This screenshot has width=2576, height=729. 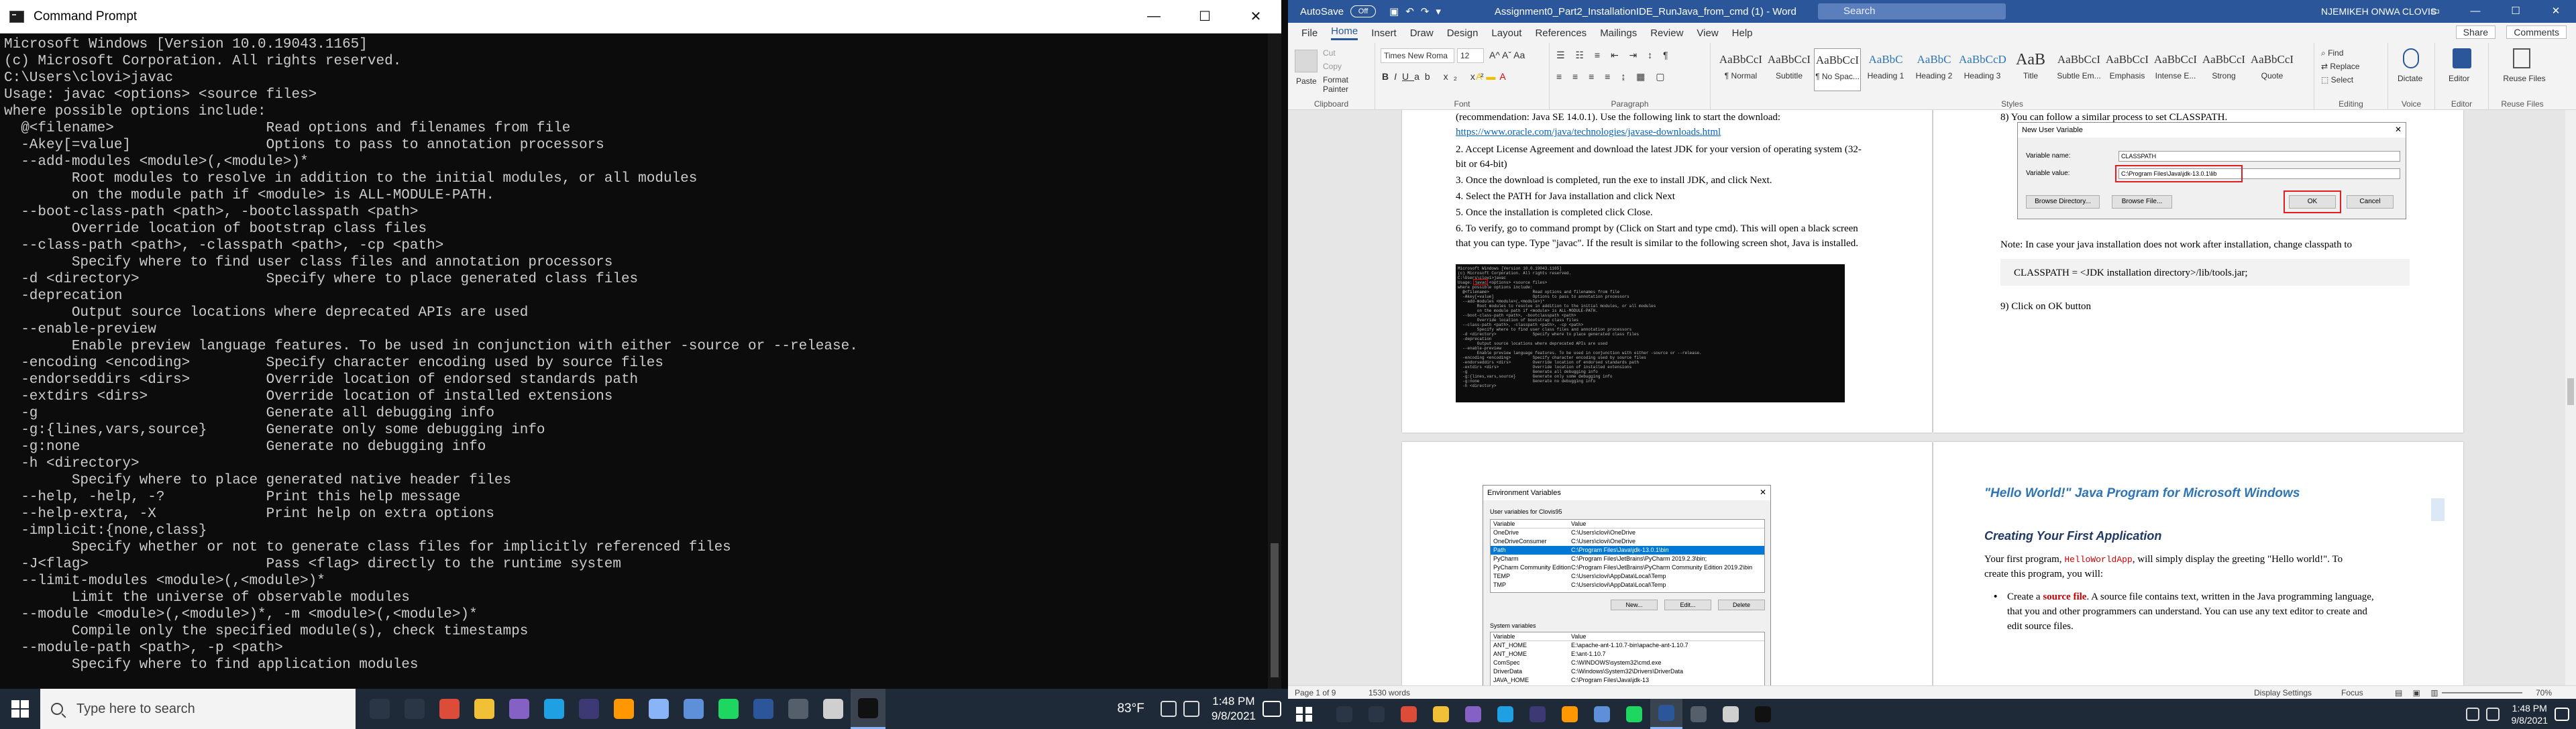 What do you see at coordinates (2272, 70) in the screenshot?
I see `style-gallery-item: AaBbCcI Quote` at bounding box center [2272, 70].